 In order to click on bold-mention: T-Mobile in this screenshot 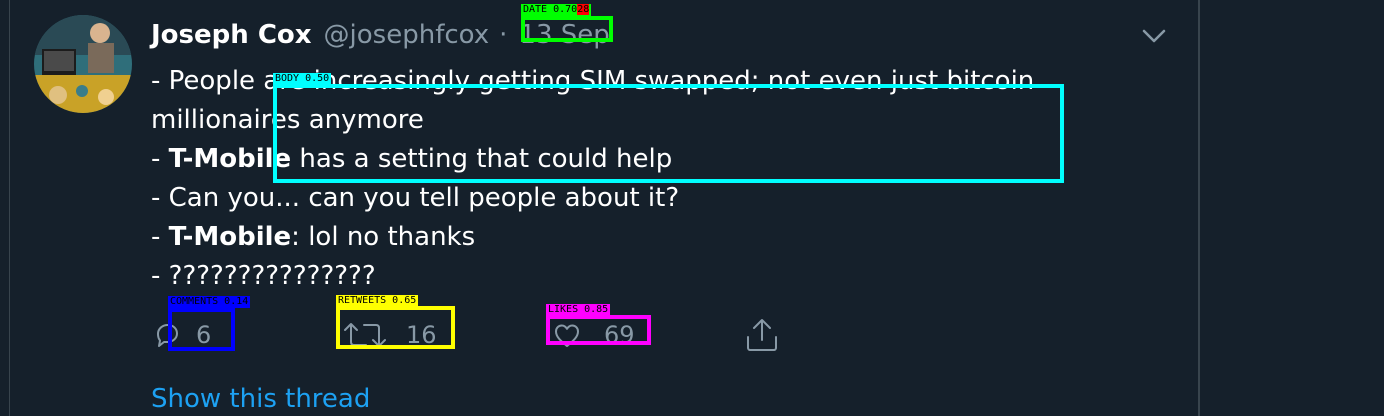, I will do `click(230, 237)`.